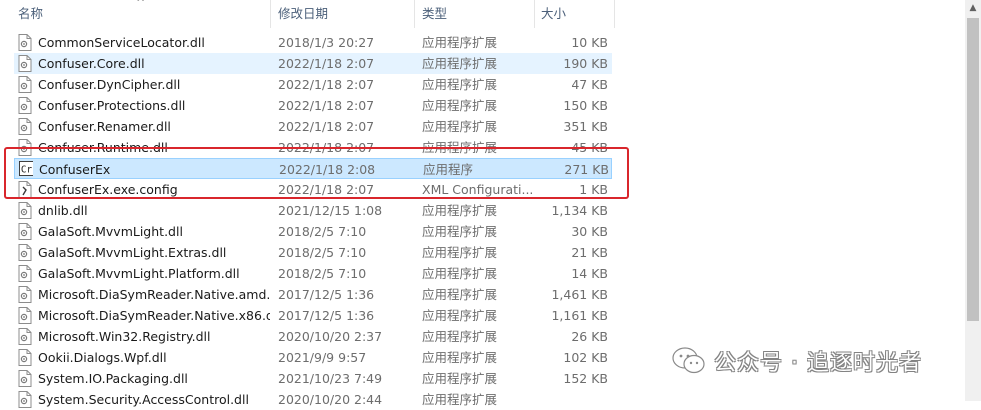 The width and height of the screenshot is (981, 410). I want to click on watermark: 公众号 · 追逐时光者, so click(797, 361).